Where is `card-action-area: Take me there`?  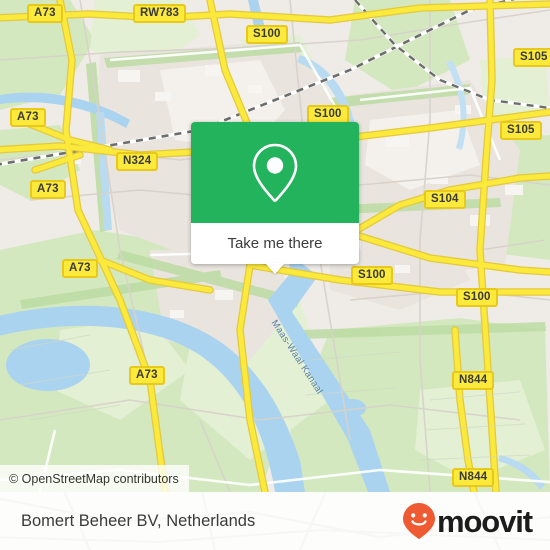
card-action-area: Take me there is located at coordinates (275, 248).